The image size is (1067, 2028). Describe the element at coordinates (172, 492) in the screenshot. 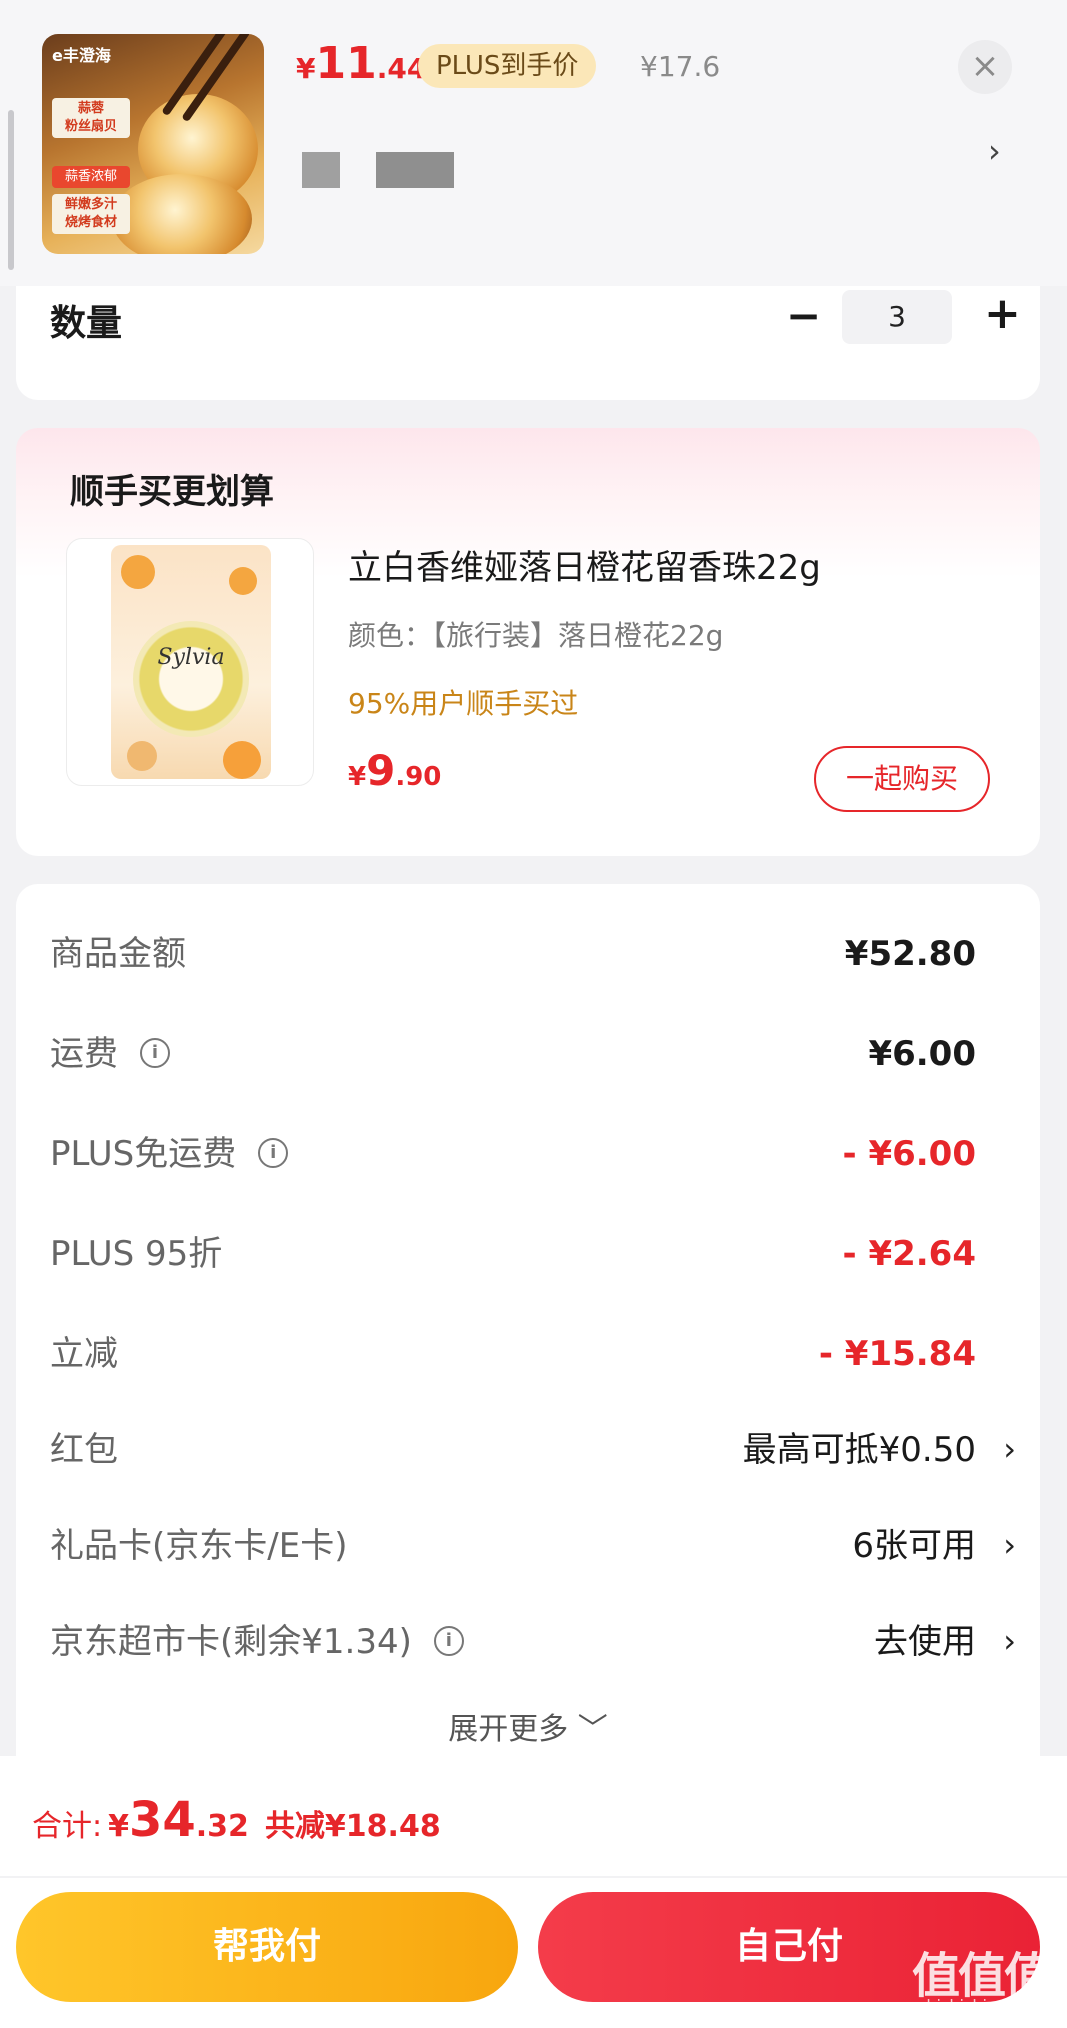

I see `upsell-title: 顺手买更划算` at that location.